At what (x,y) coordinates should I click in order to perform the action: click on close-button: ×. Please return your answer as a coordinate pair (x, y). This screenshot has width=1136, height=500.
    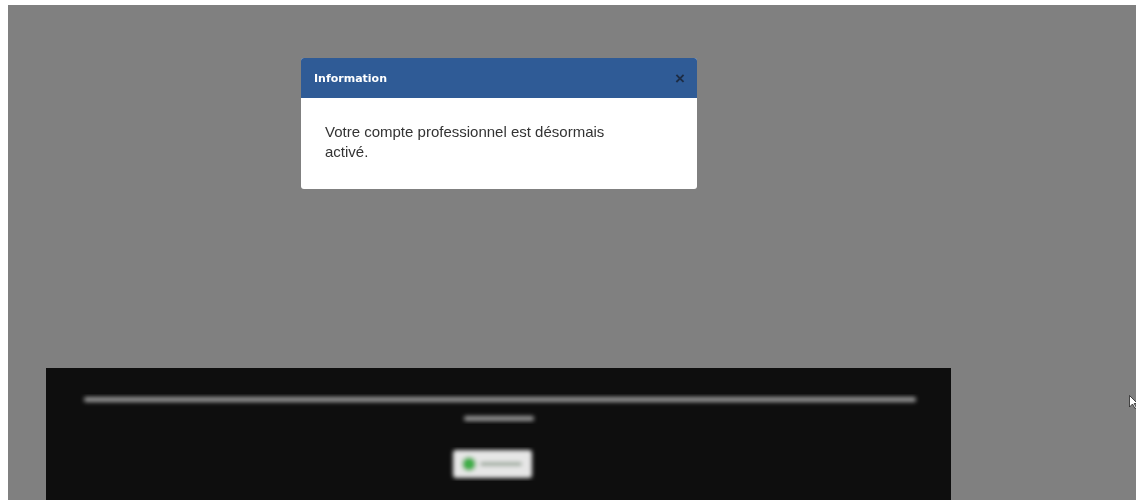
    Looking at the image, I should click on (680, 78).